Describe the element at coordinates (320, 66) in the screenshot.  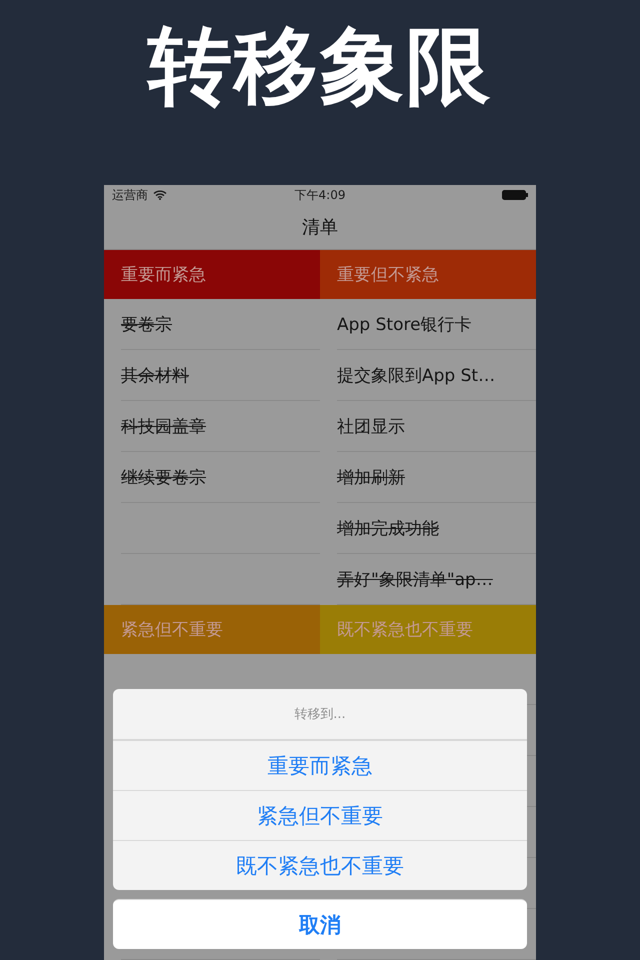
I see `headline: 转移象限` at that location.